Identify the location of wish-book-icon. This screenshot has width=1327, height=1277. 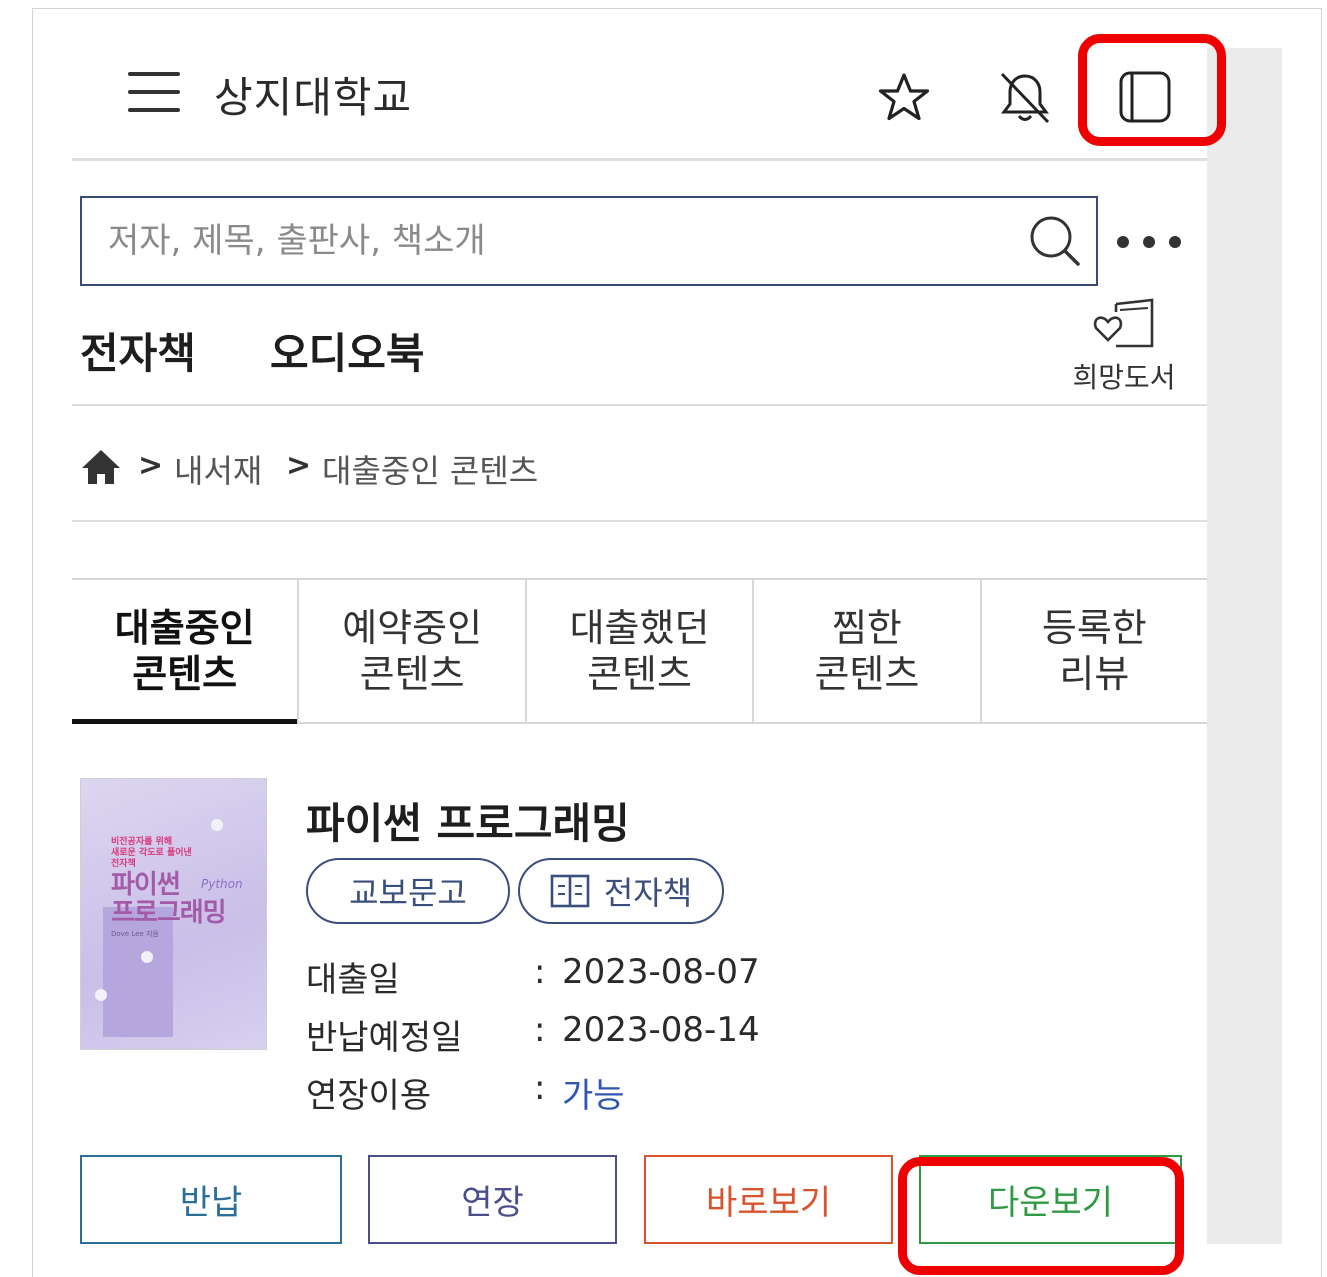
(1123, 323).